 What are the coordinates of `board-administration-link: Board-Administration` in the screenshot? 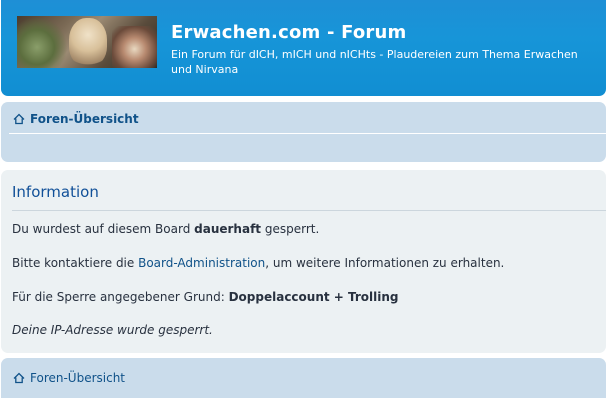 It's located at (201, 263).